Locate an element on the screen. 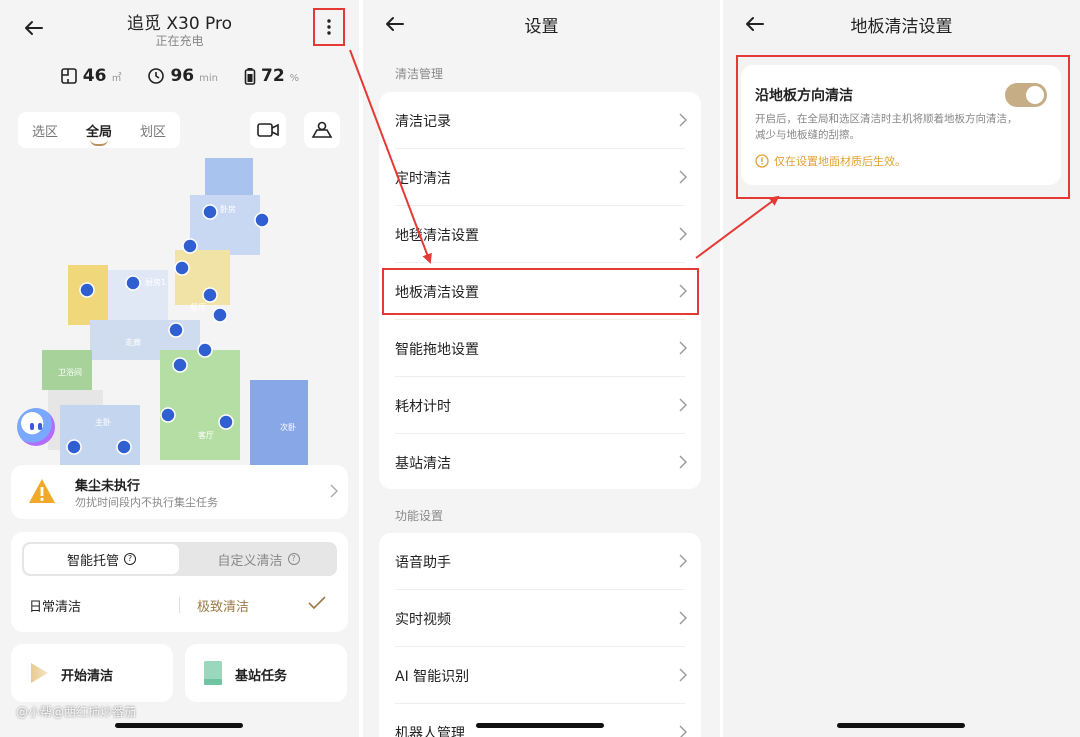 Image resolution: width=1080 pixels, height=737 pixels. function-settings-group: 语音助手 实时视频 AI 智能识别 机器人管理 is located at coordinates (540, 635).